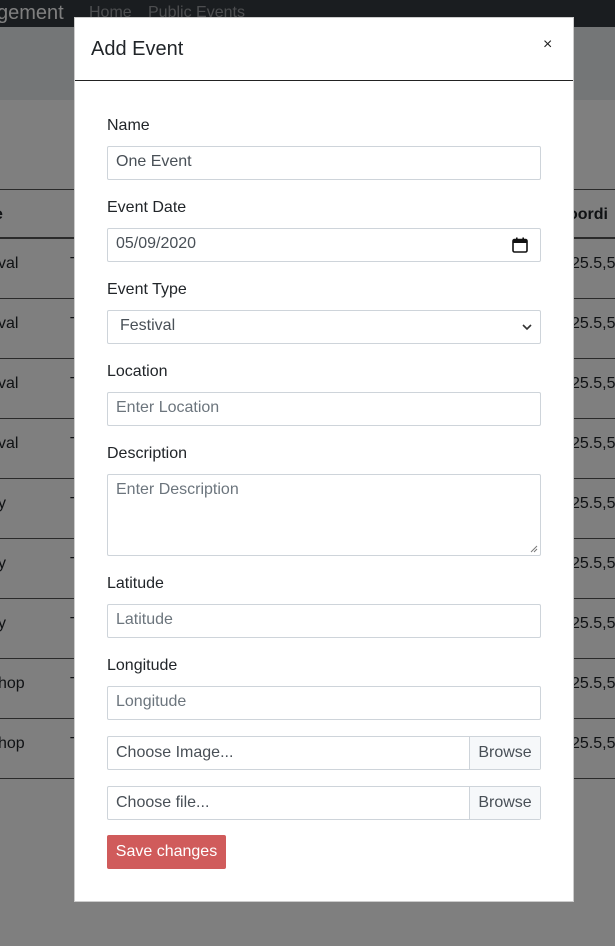 The image size is (615, 946). I want to click on event-type-value: Festival, so click(148, 325).